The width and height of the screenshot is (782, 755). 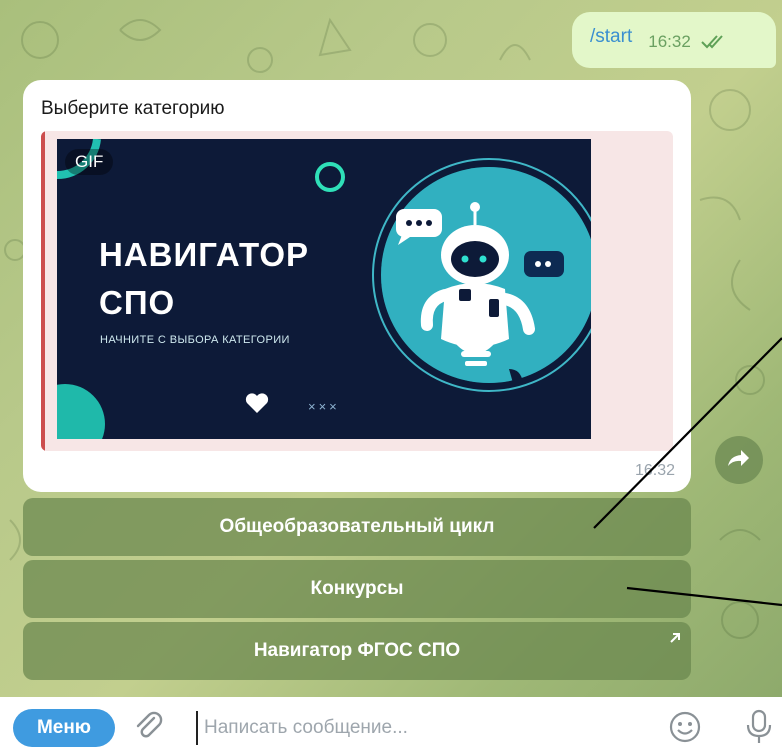 I want to click on inline-button-fgos-navigator: Навигатор ФГОС СПО, so click(x=357, y=651).